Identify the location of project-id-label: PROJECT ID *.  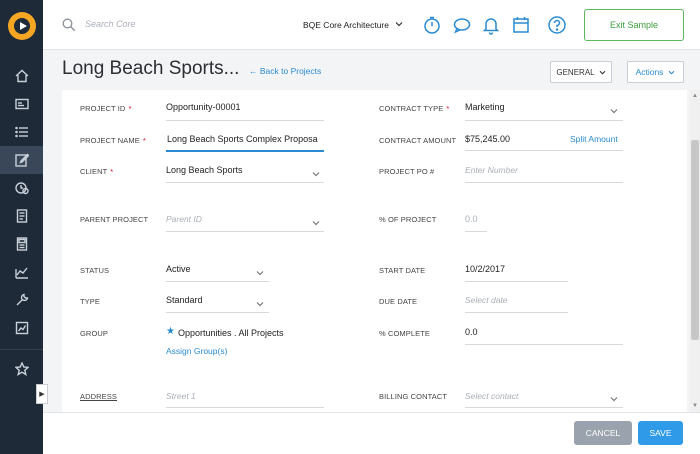
(106, 108).